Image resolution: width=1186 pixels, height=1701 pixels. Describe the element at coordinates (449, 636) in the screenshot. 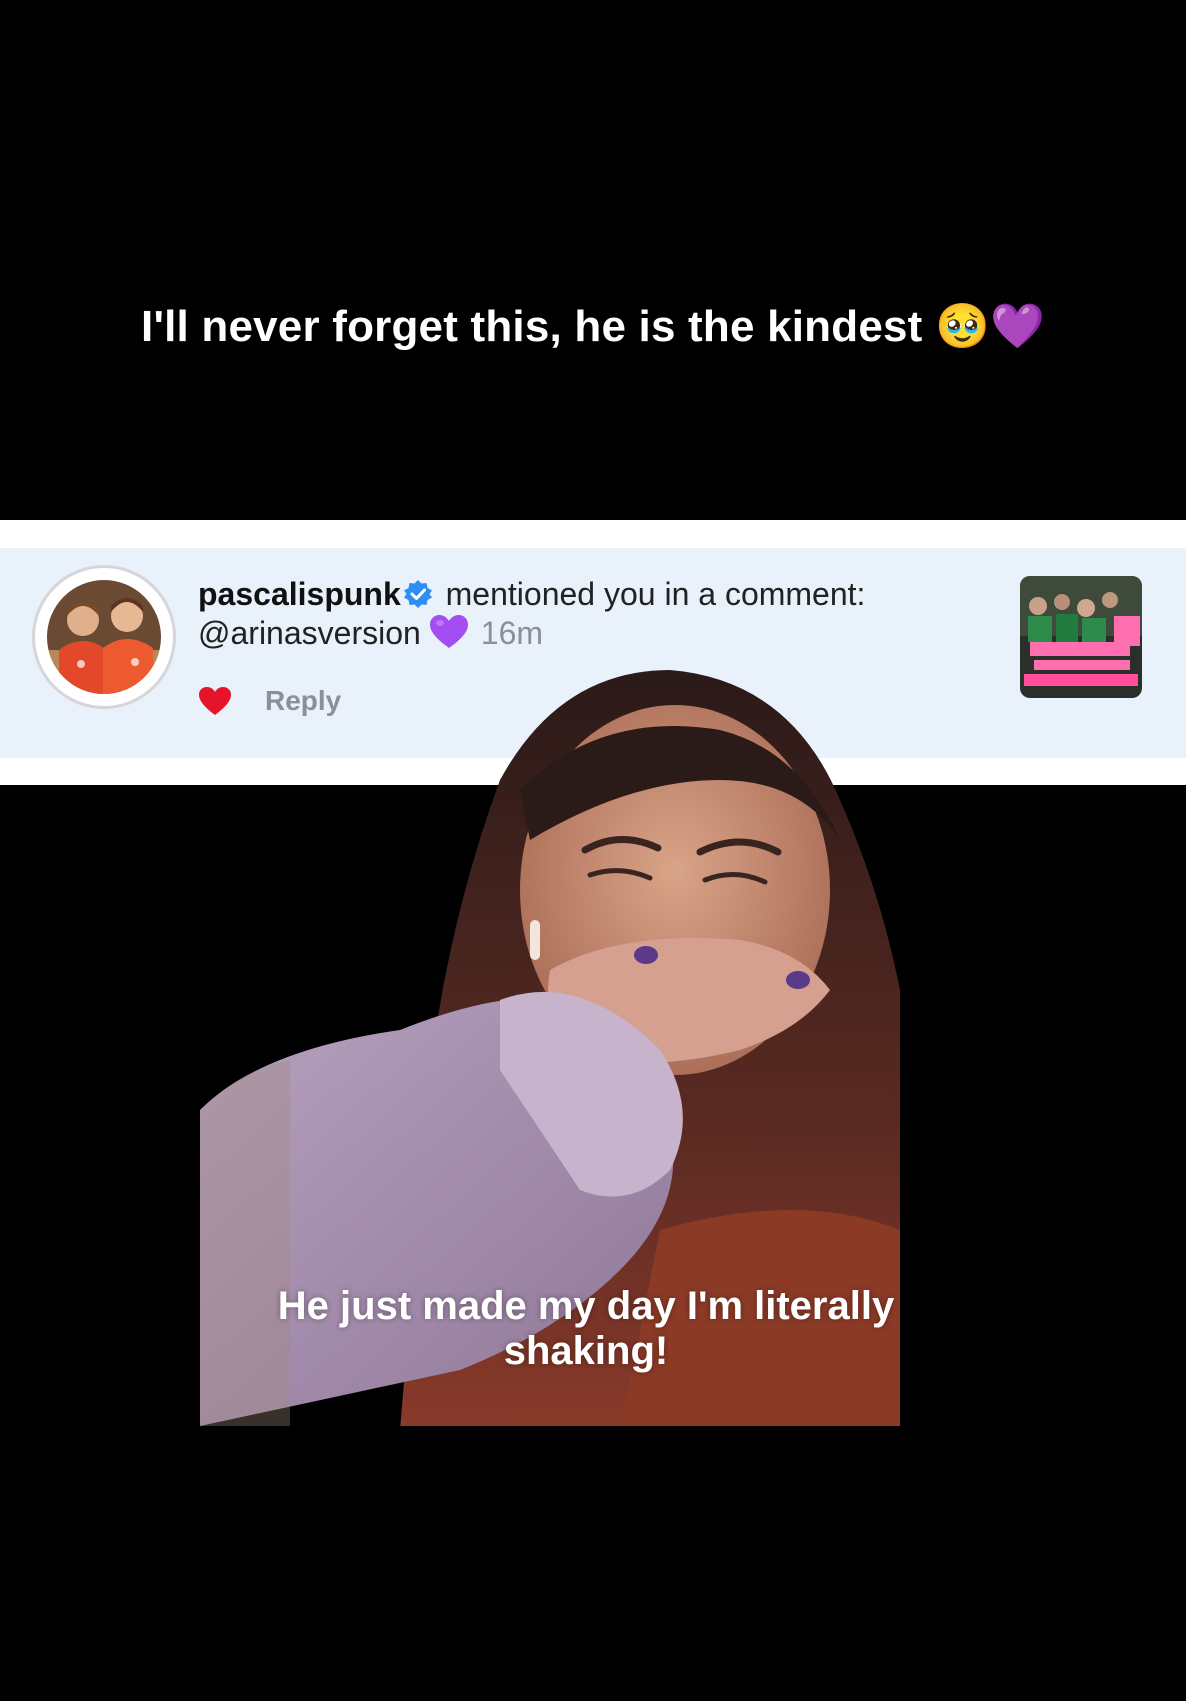

I see `purple-heart-icon` at that location.